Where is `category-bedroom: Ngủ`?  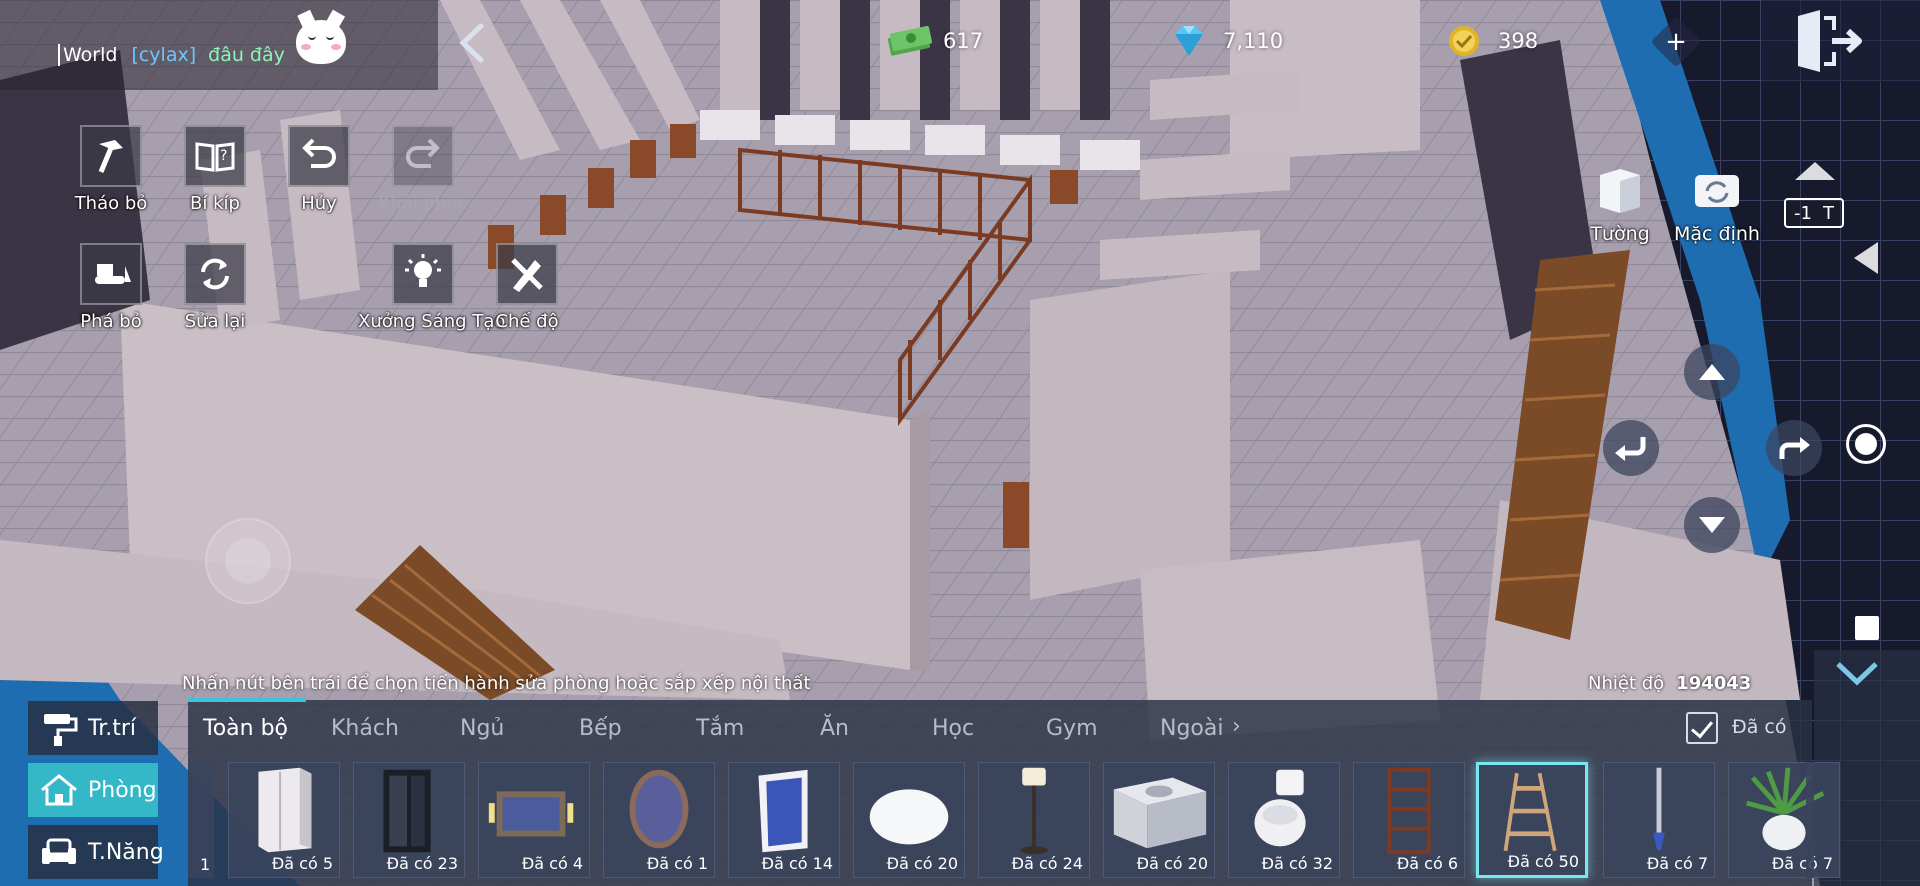 category-bedroom: Ngủ is located at coordinates (482, 728).